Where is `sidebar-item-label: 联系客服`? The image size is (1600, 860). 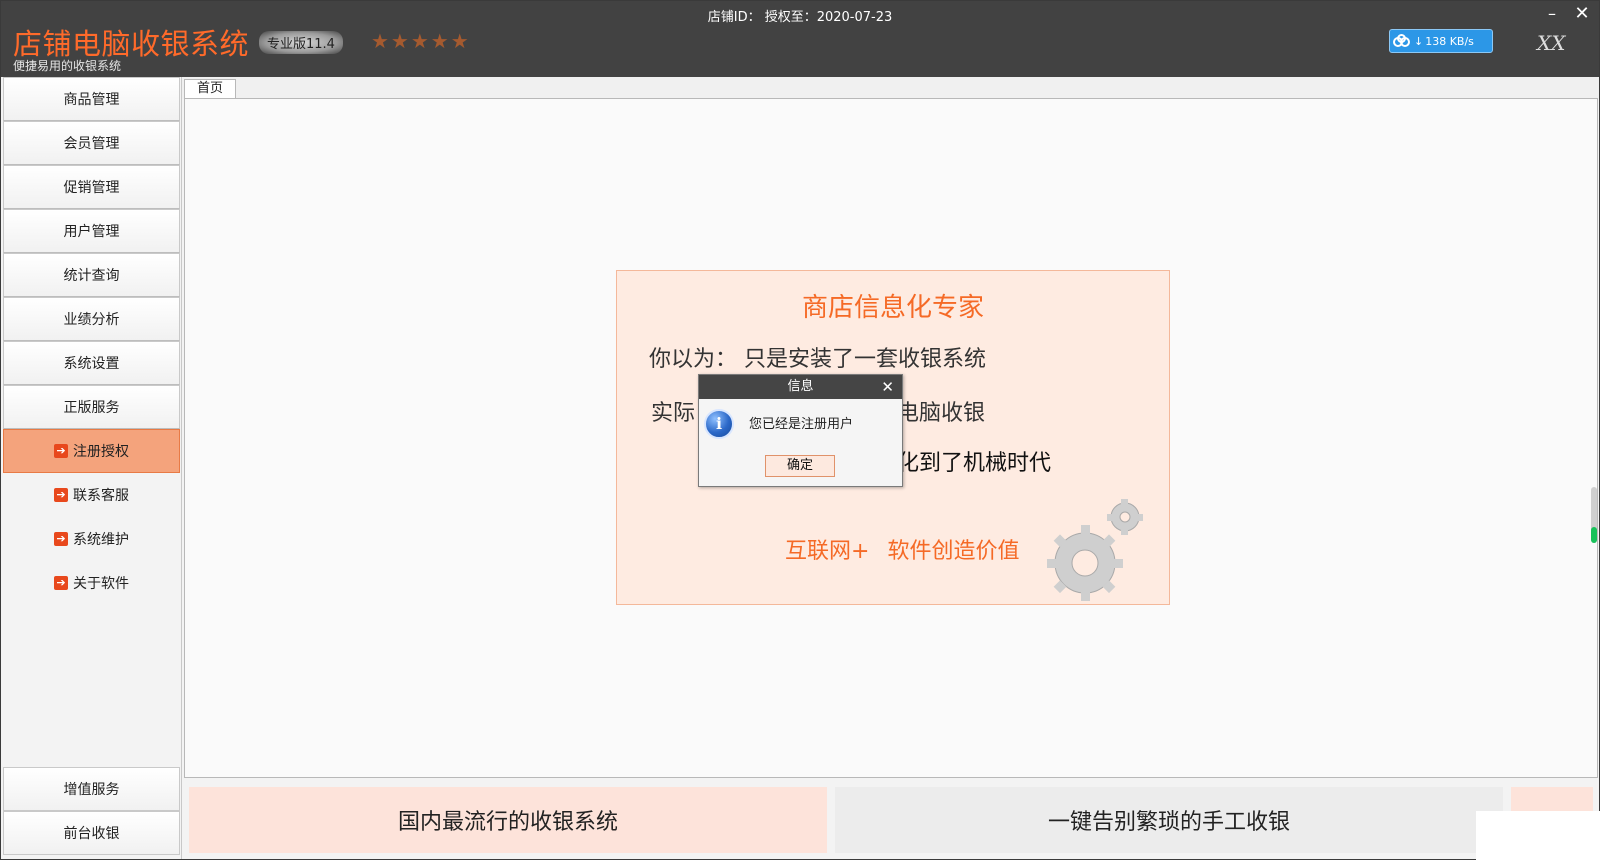
sidebar-item-label: 联系客服 is located at coordinates (101, 496).